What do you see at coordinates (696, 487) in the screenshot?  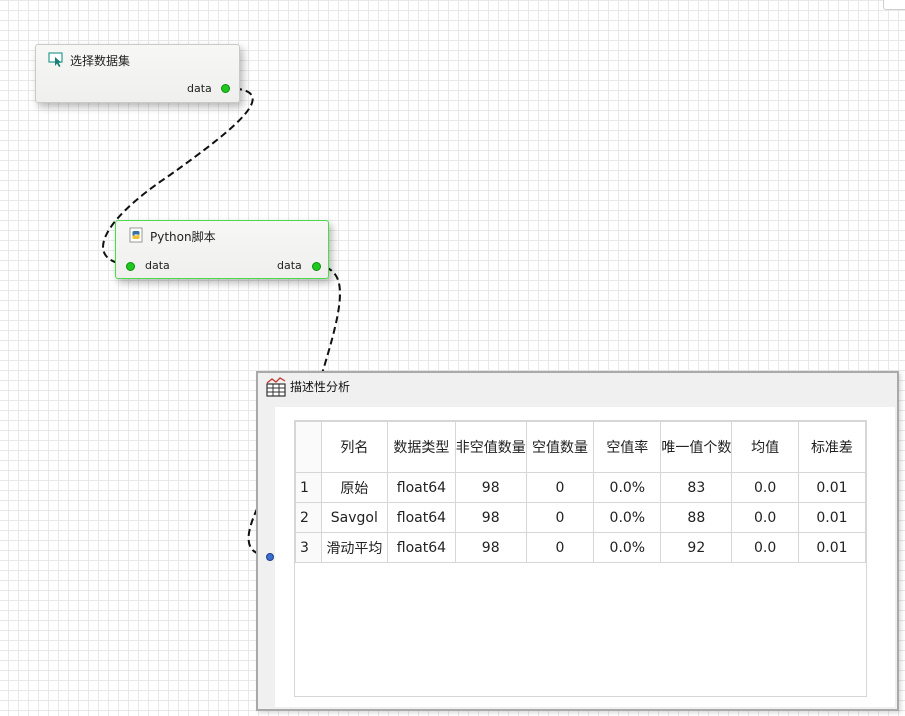 I see `table-cell: 83` at bounding box center [696, 487].